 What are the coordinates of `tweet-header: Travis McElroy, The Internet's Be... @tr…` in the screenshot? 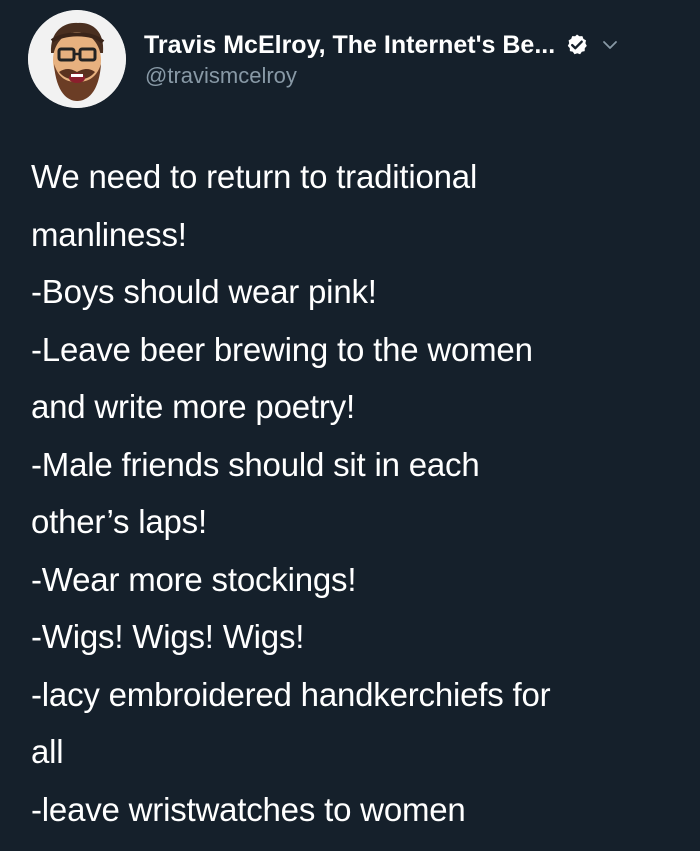 It's located at (358, 60).